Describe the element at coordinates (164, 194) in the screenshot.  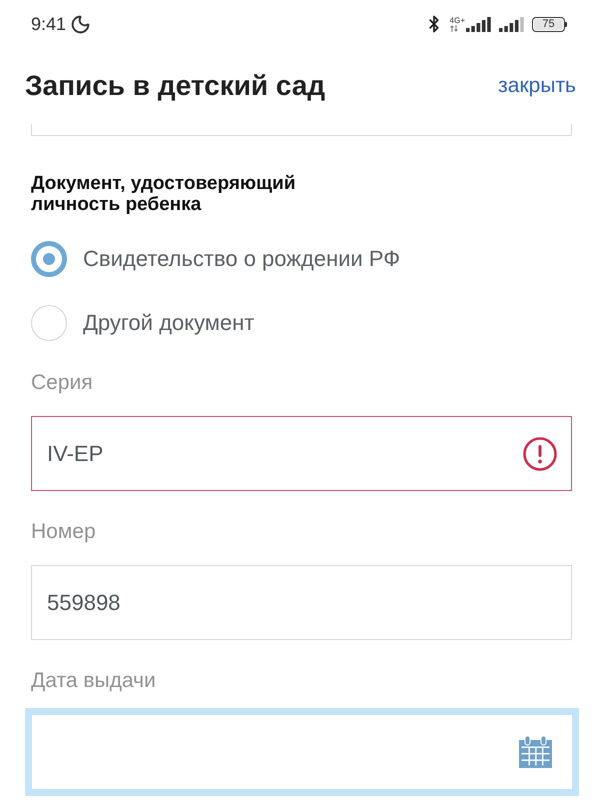
I see `section-title: Документ, удостоверяющий личность ребенка` at that location.